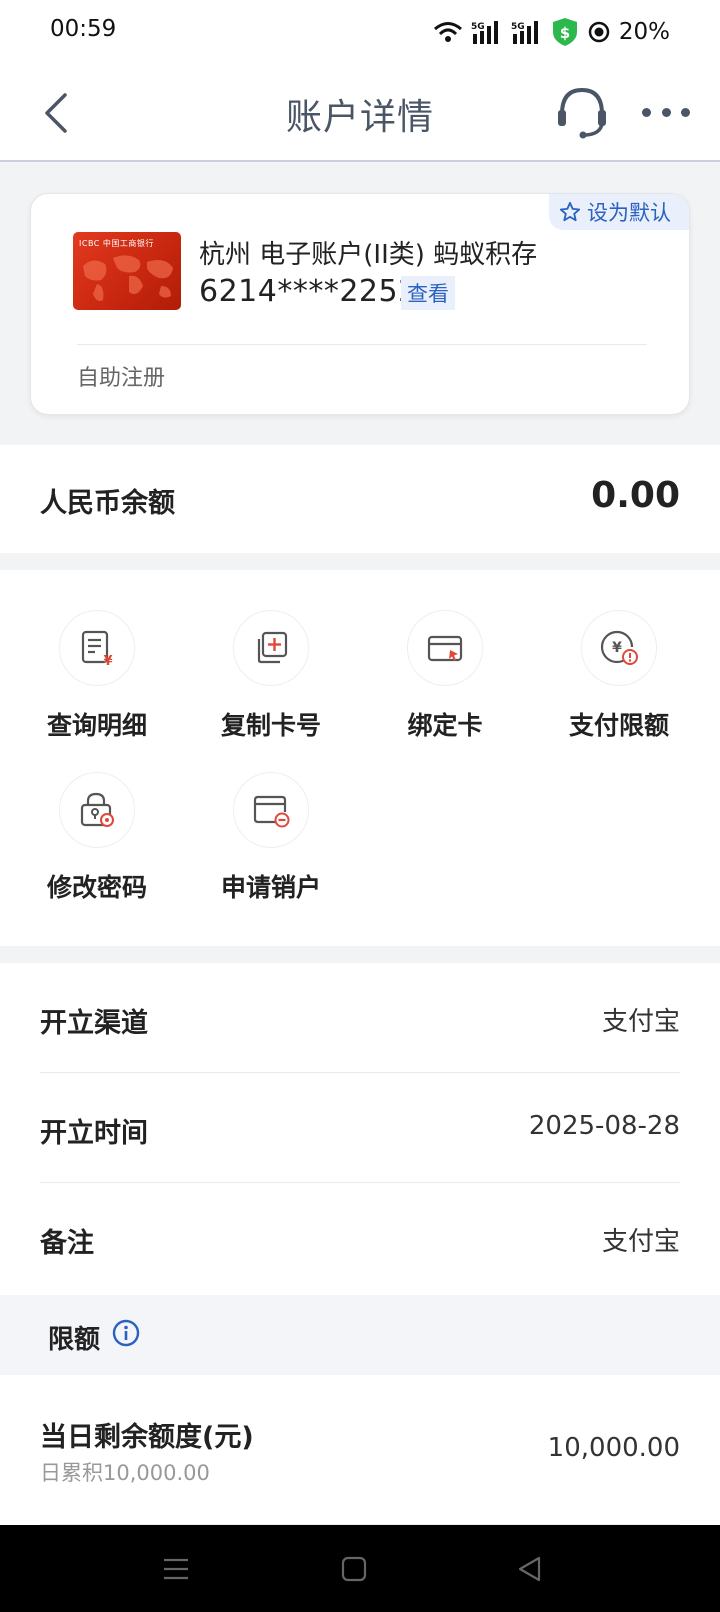  Describe the element at coordinates (445, 680) in the screenshot. I see `bind-card-button: 绑定卡` at that location.